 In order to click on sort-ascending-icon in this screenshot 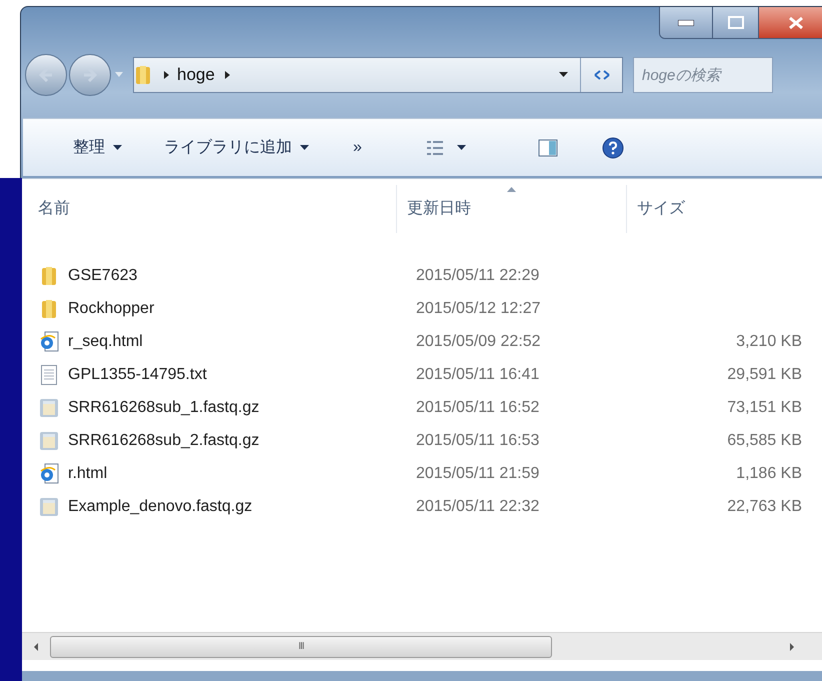, I will do `click(511, 189)`.